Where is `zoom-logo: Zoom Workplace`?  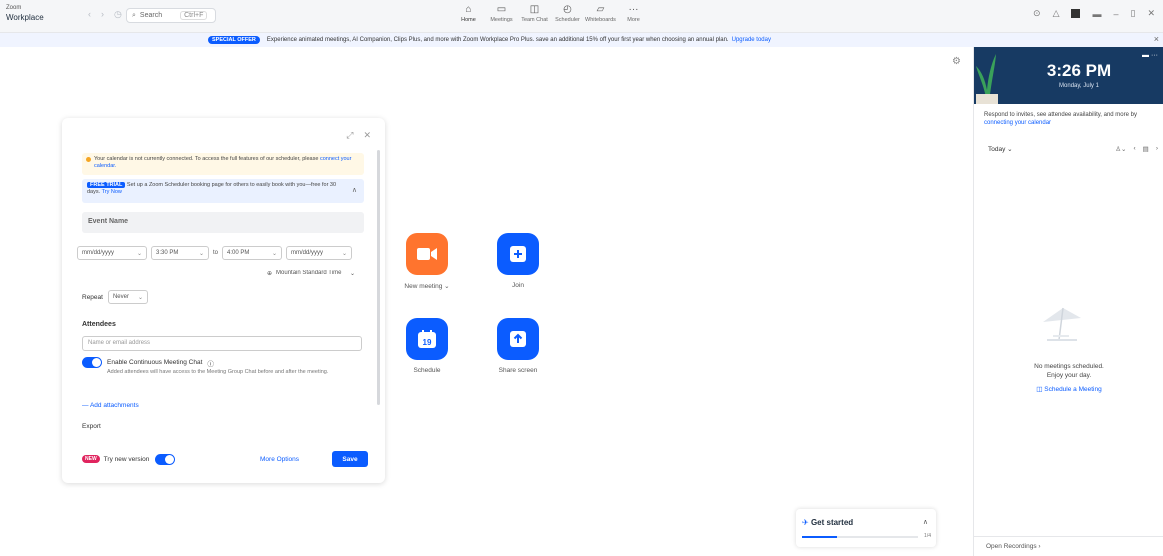
zoom-logo: Zoom Workplace is located at coordinates (25, 13).